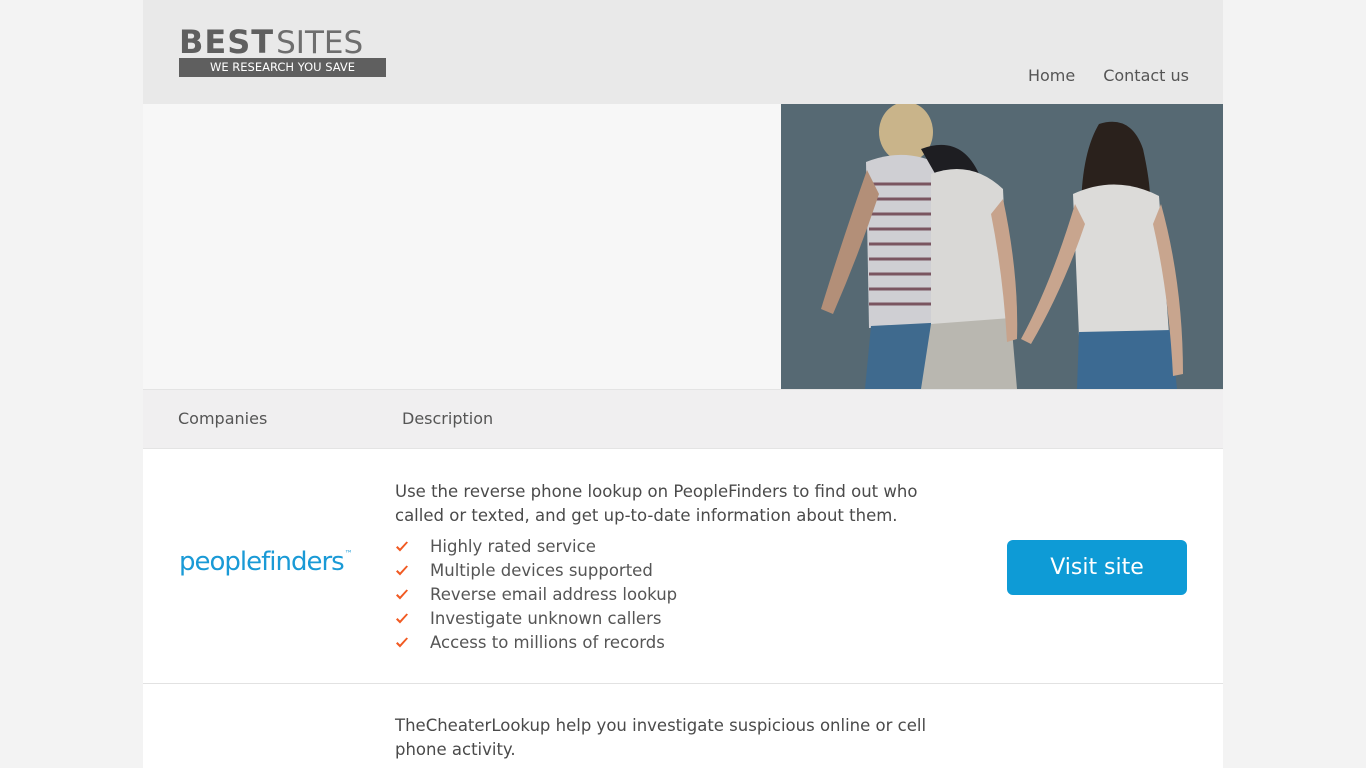  I want to click on site-logo: BESTSITES WE RESEARCH YOU SAVE, so click(283, 52).